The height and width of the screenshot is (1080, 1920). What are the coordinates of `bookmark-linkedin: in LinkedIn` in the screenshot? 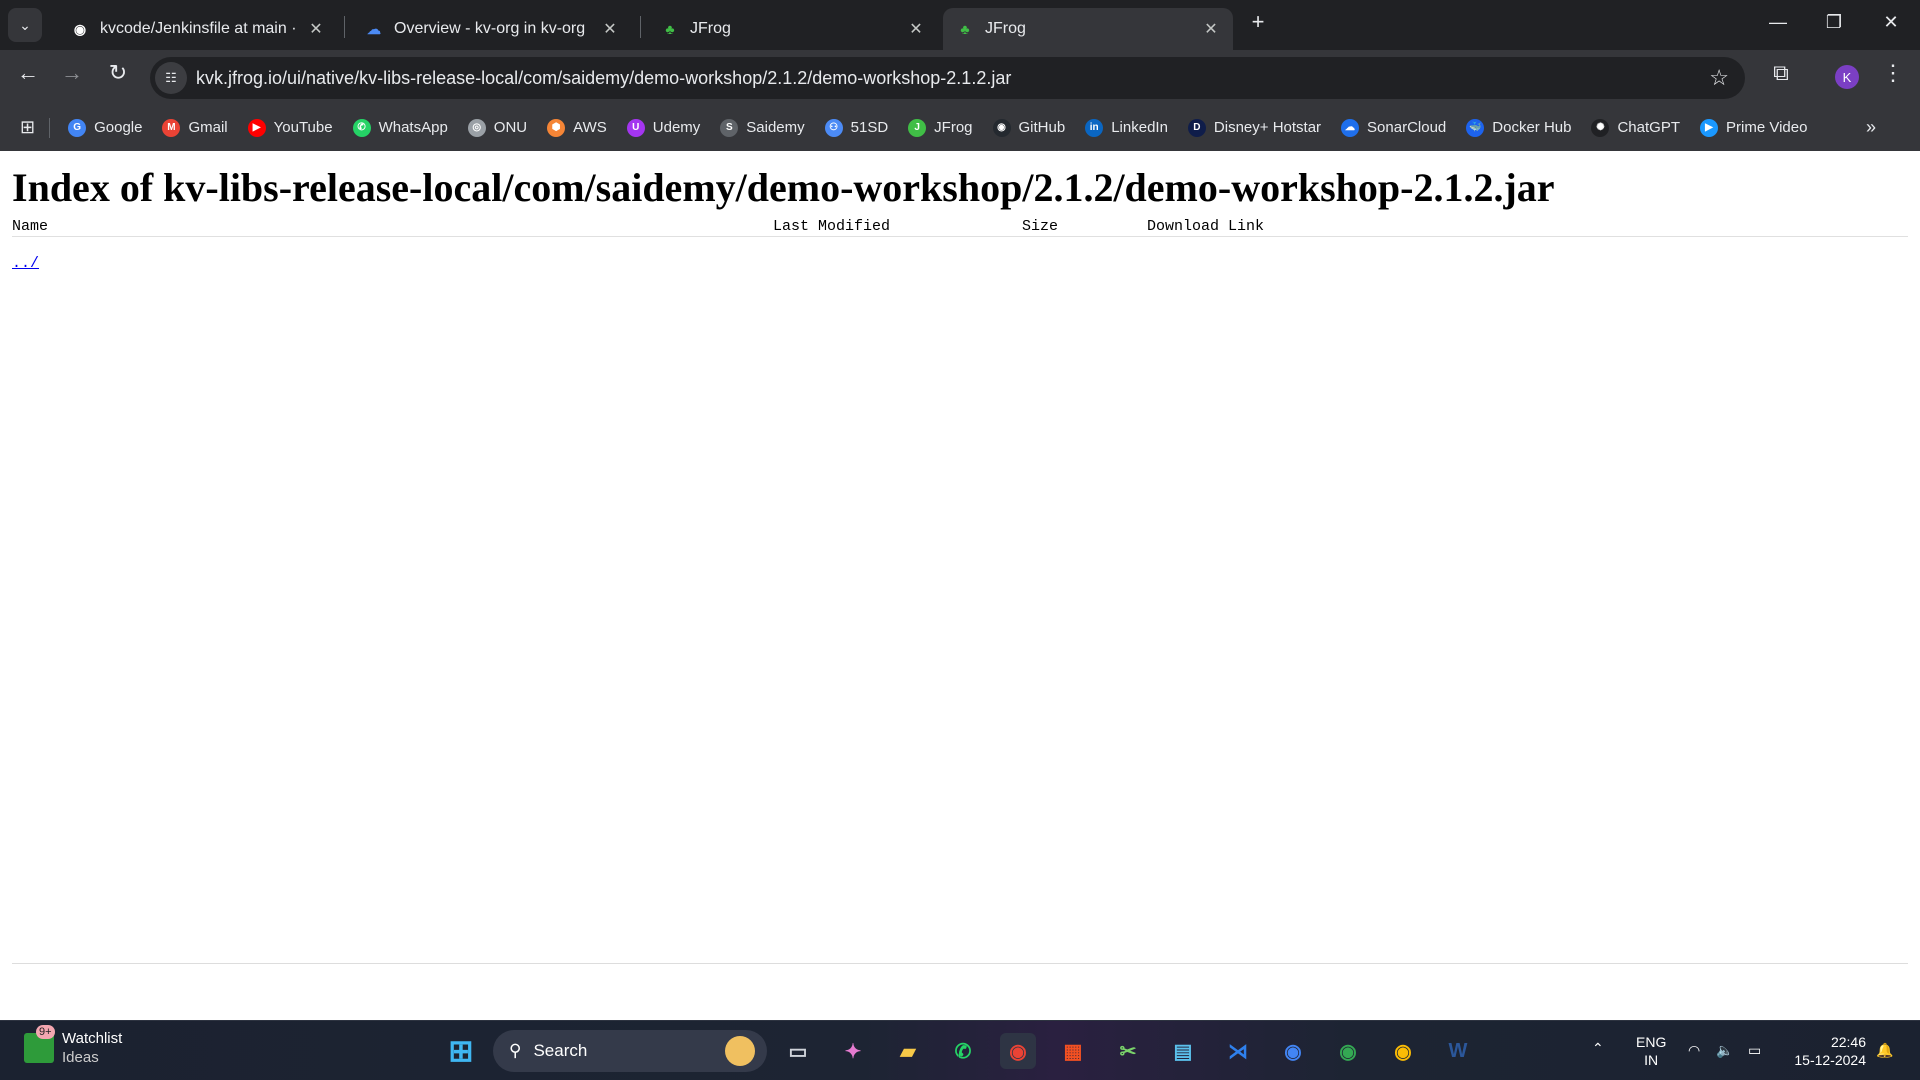 It's located at (1126, 127).